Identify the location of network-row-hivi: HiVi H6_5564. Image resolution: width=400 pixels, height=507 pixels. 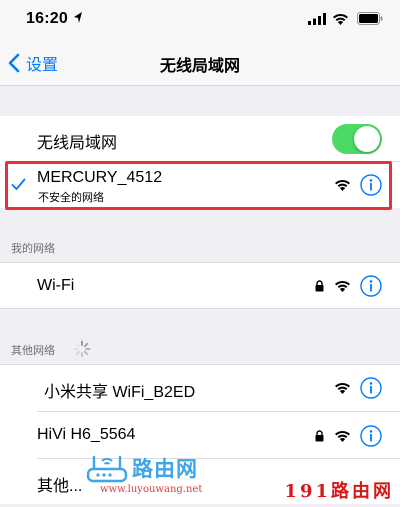
(200, 435).